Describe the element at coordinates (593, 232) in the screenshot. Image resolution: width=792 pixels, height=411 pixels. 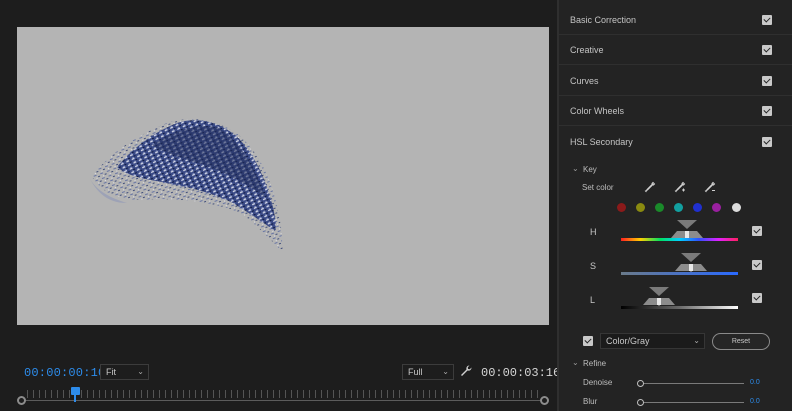
I see `hue-slider-label: H` at that location.